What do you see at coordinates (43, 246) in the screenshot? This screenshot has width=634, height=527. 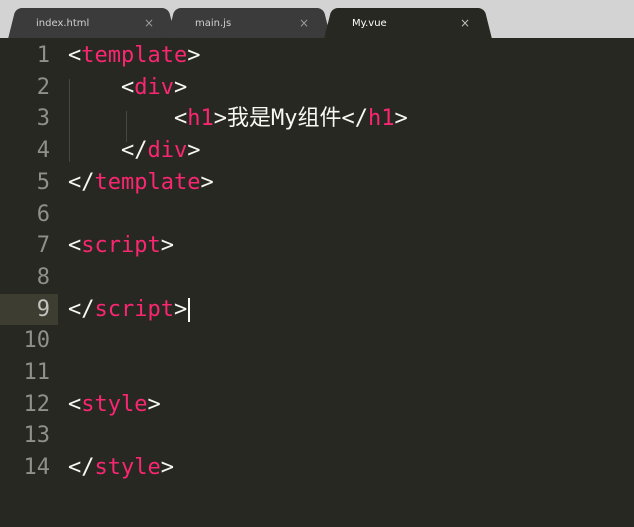 I see `line-number: 7` at bounding box center [43, 246].